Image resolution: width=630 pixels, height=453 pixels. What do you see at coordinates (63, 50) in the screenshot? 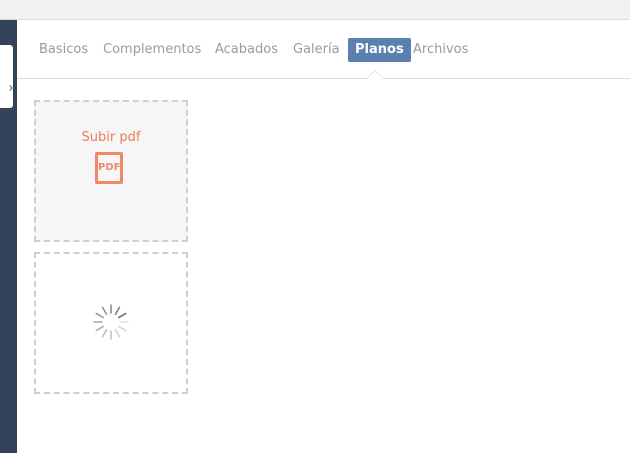
I see `tab-basicos: Basicos` at bounding box center [63, 50].